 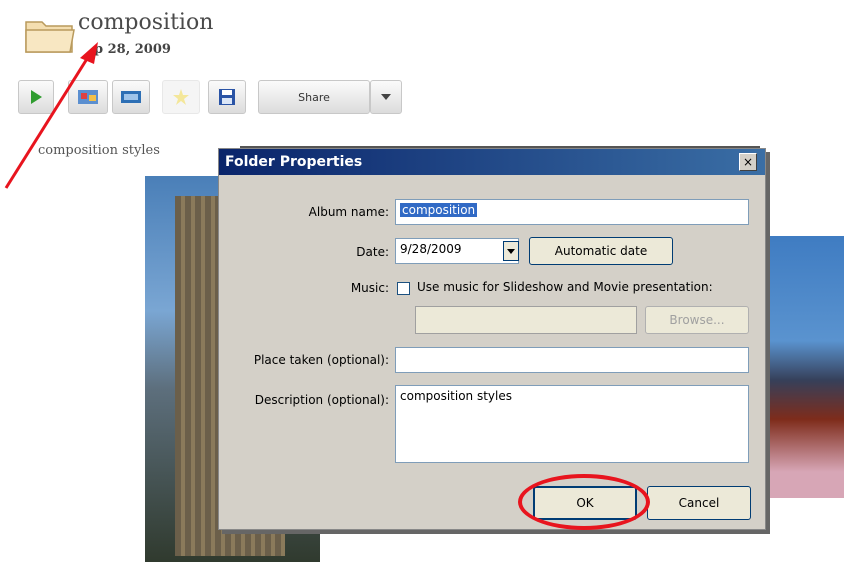 I want to click on movie-icon, so click(x=131, y=97).